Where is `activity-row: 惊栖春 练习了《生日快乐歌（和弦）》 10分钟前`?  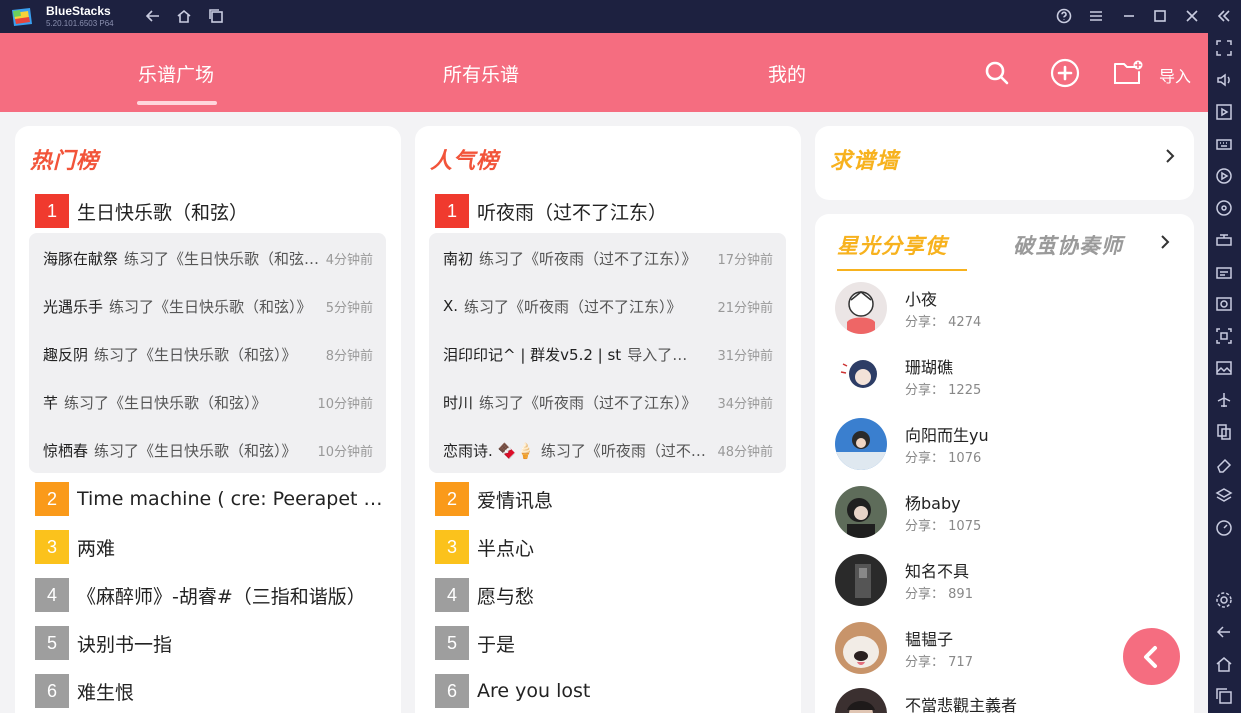 activity-row: 惊栖春 练习了《生日快乐歌（和弦）》 10分钟前 is located at coordinates (208, 450).